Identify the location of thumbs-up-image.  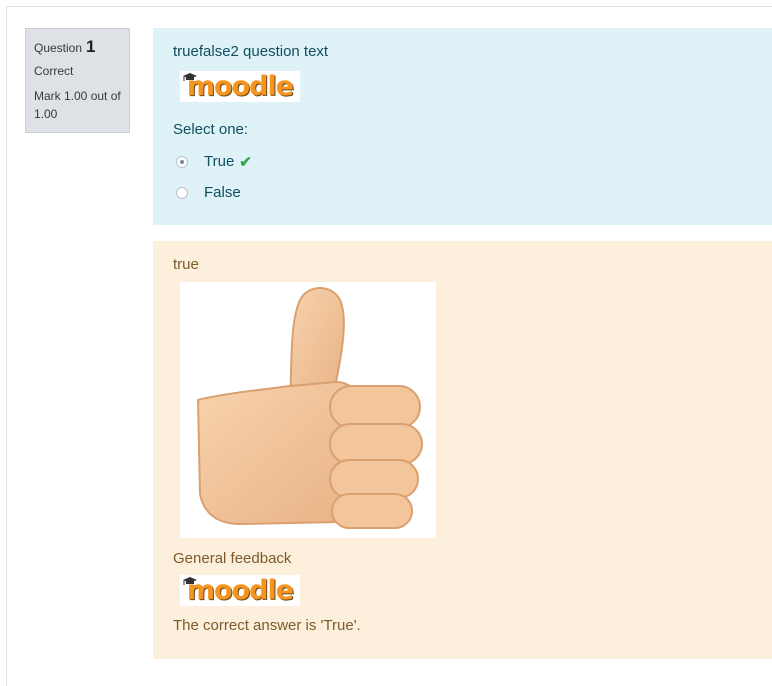
(308, 410).